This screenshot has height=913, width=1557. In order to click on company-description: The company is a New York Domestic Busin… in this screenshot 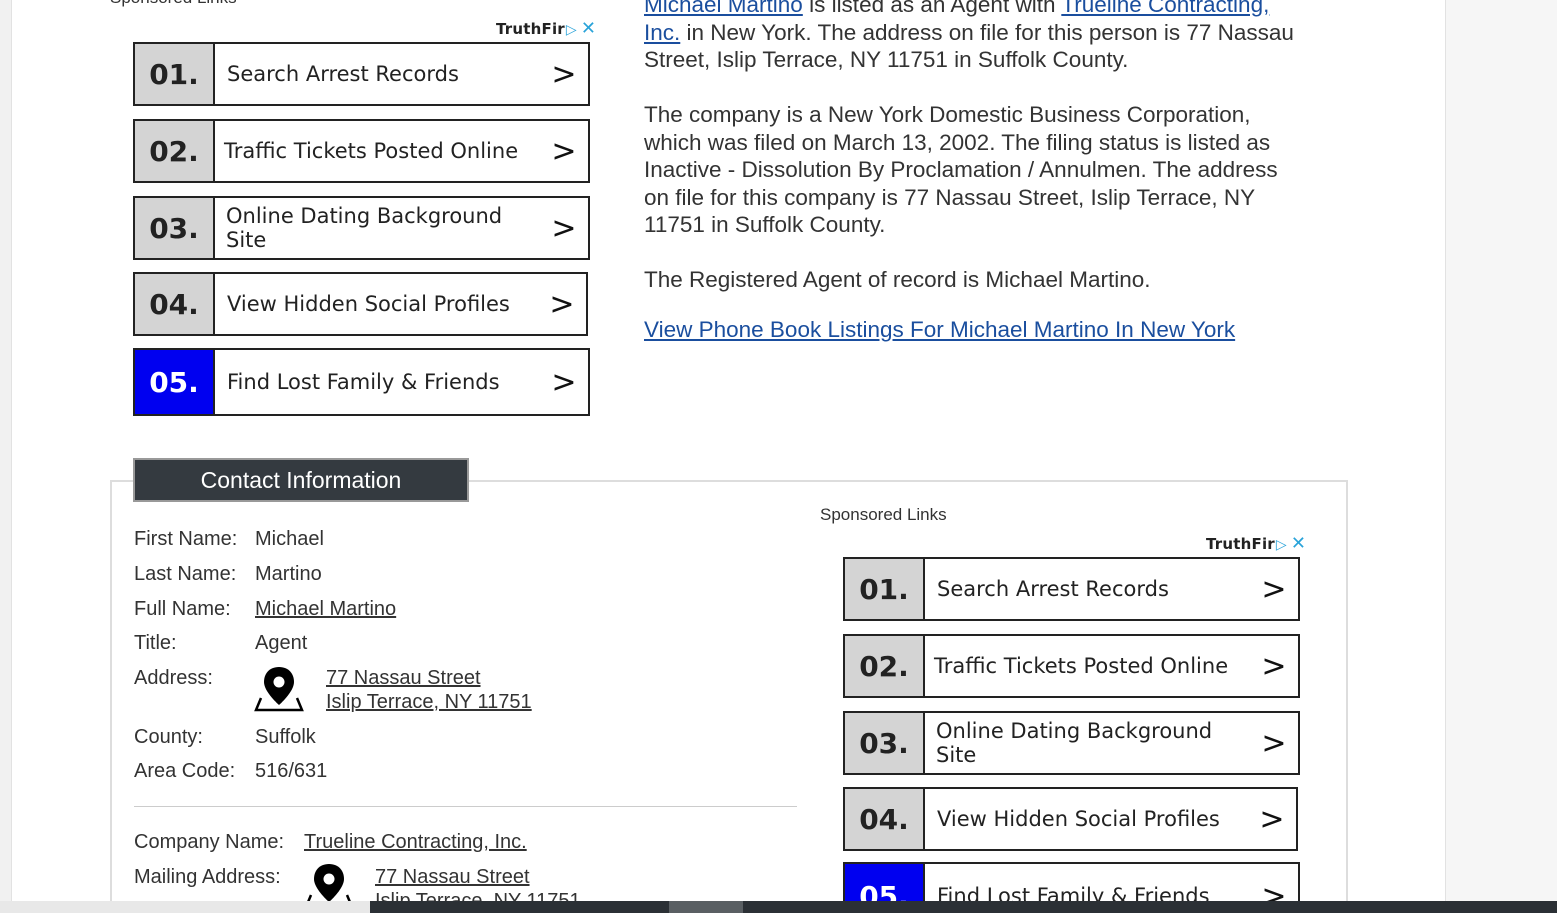, I will do `click(994, 170)`.